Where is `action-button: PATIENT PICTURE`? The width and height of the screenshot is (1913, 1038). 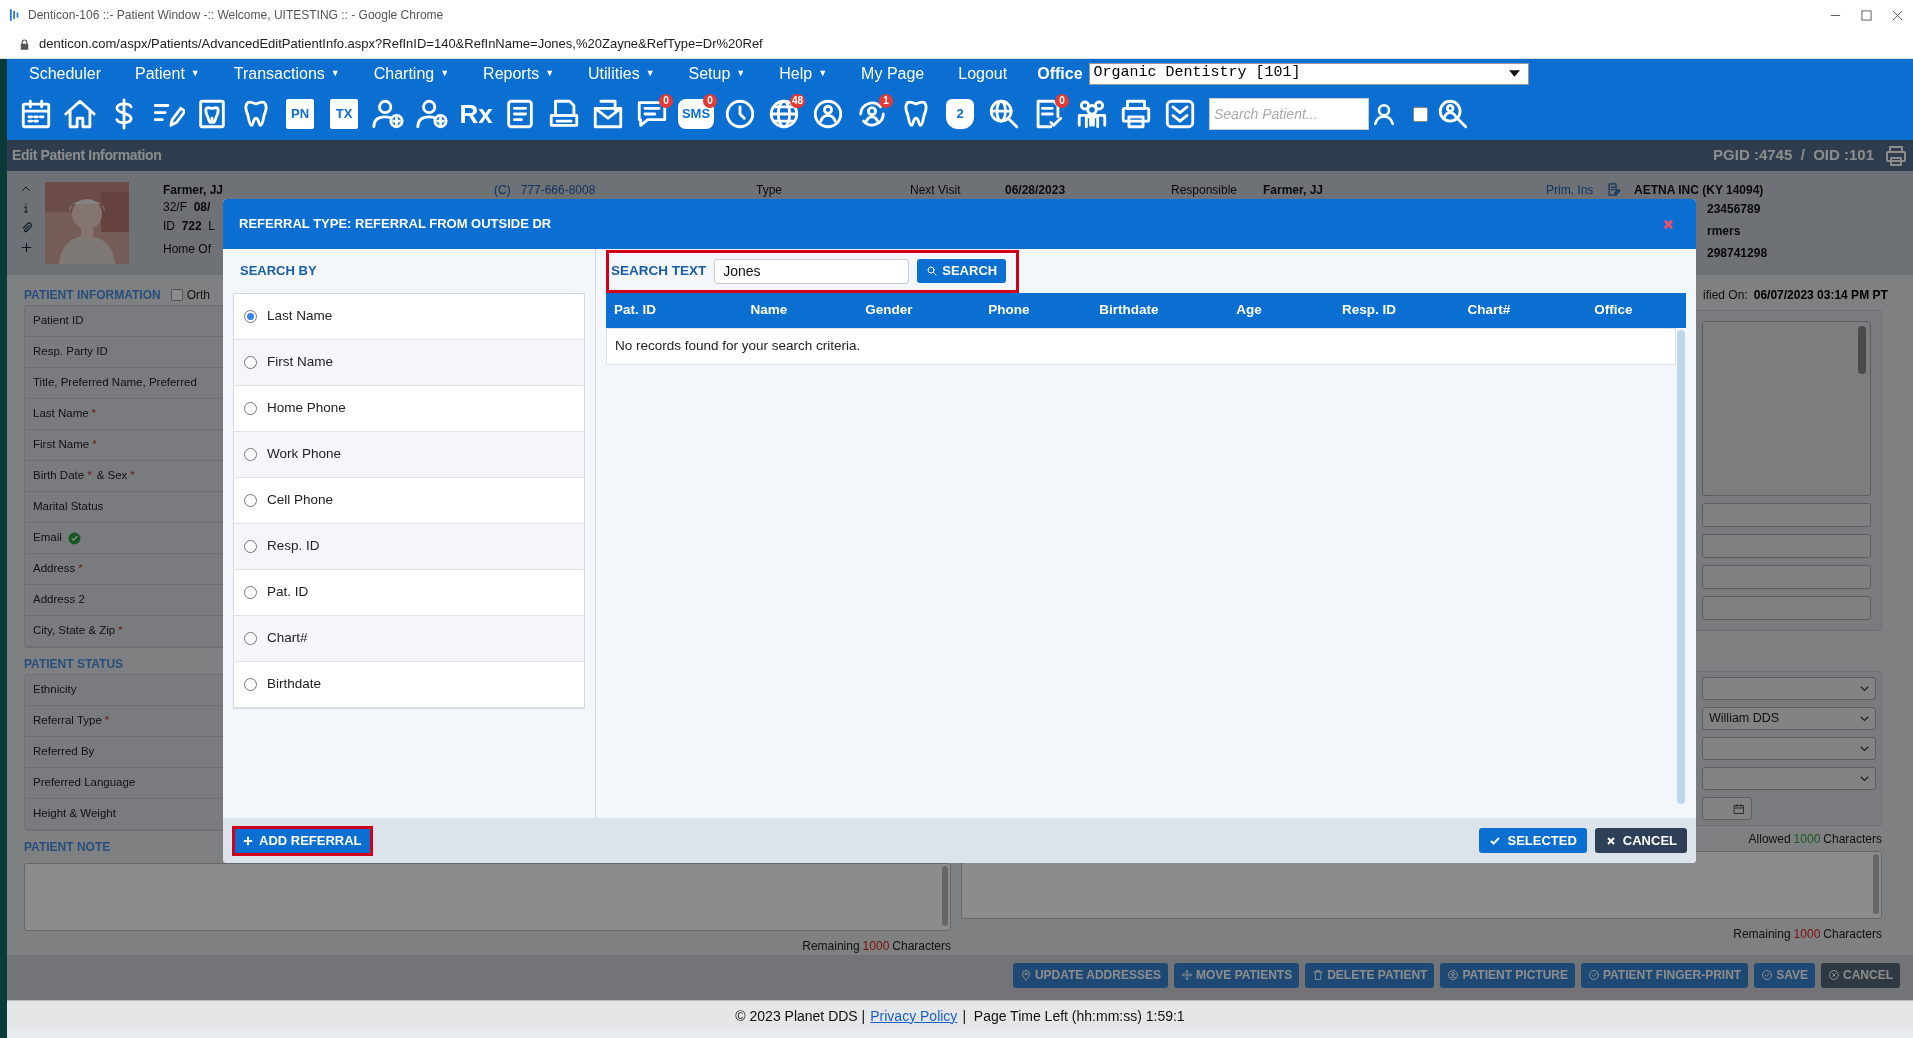 action-button: PATIENT PICTURE is located at coordinates (1507, 975).